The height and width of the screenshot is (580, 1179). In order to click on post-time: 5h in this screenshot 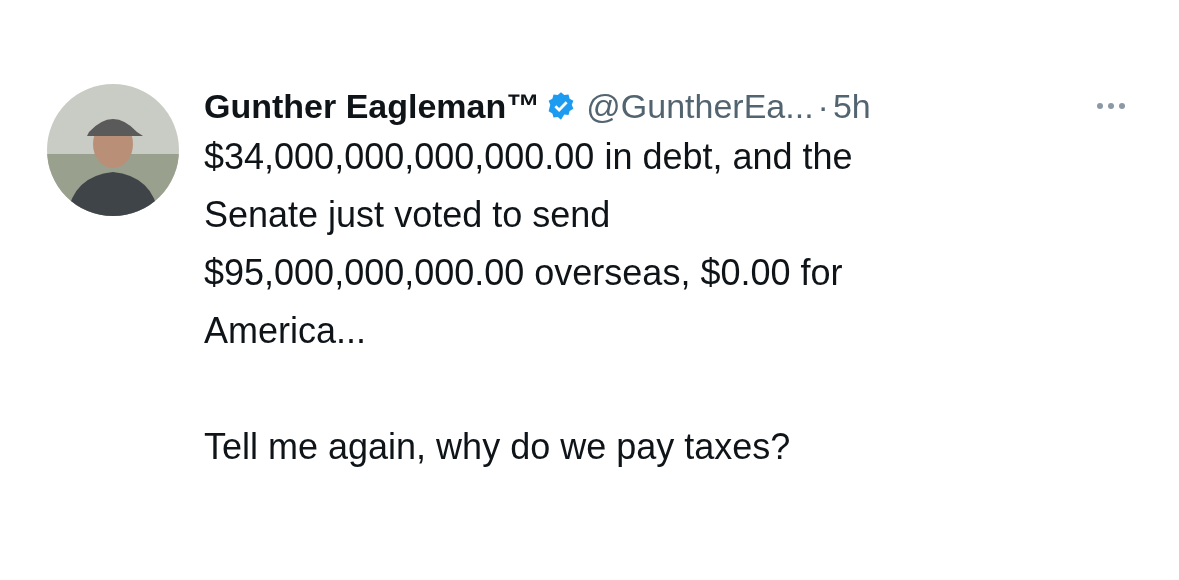, I will do `click(851, 106)`.